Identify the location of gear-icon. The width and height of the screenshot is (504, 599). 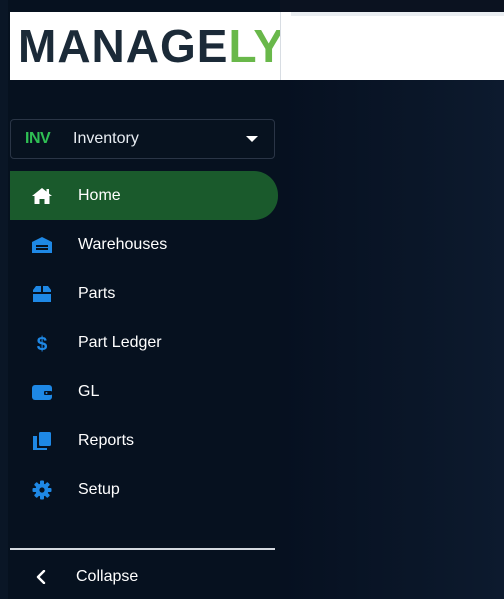
(42, 490).